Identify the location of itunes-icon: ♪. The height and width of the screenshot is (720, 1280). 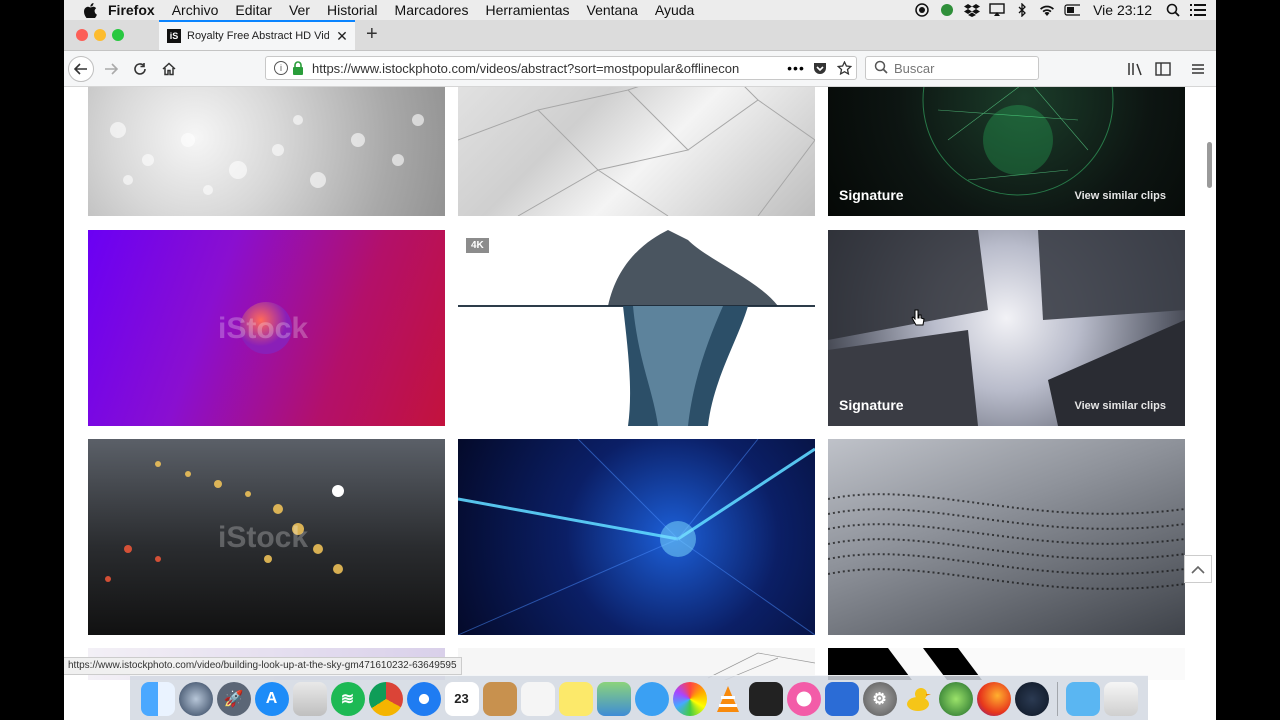
(803, 698).